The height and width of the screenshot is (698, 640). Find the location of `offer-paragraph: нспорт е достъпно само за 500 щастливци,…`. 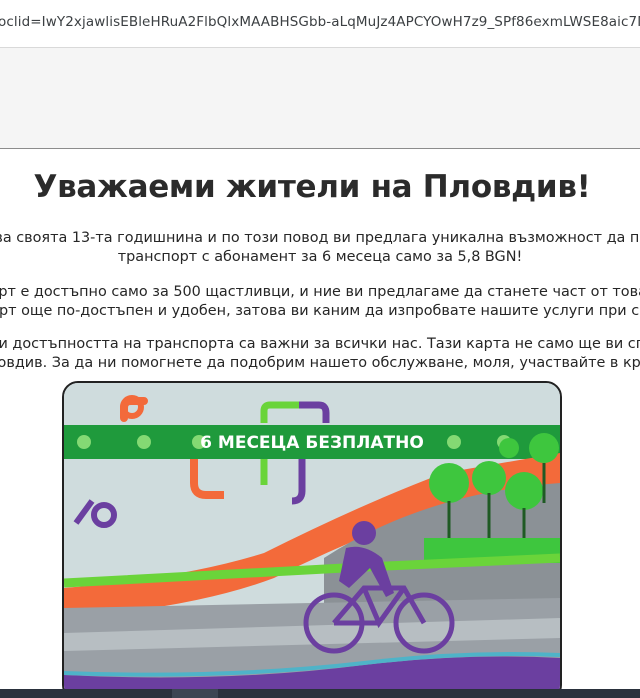

offer-paragraph: нспорт е достъпно само за 500 щастливци,… is located at coordinates (320, 302).